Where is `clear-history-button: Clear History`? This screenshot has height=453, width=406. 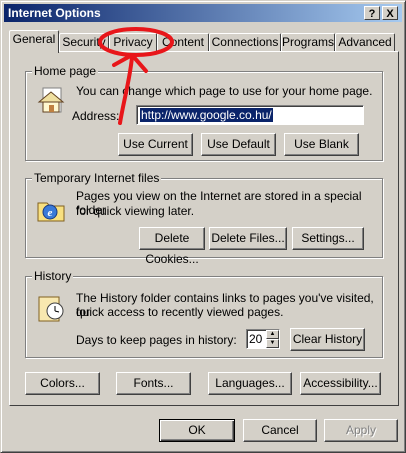 clear-history-button: Clear History is located at coordinates (327, 339).